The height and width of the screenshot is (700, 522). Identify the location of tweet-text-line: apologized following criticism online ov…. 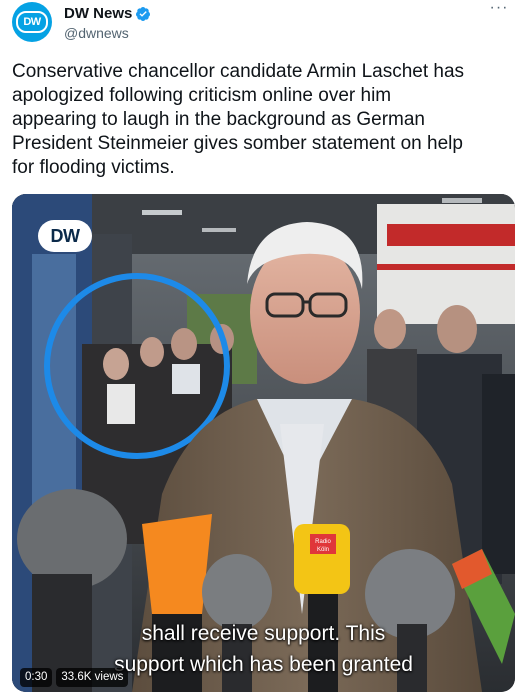
(202, 95).